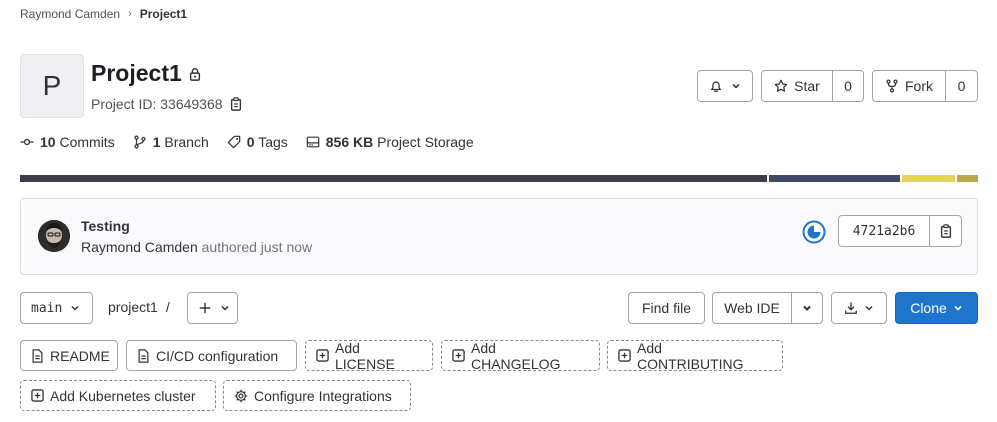 The height and width of the screenshot is (422, 997). I want to click on project-id: Project ID: 33649368, so click(167, 104).